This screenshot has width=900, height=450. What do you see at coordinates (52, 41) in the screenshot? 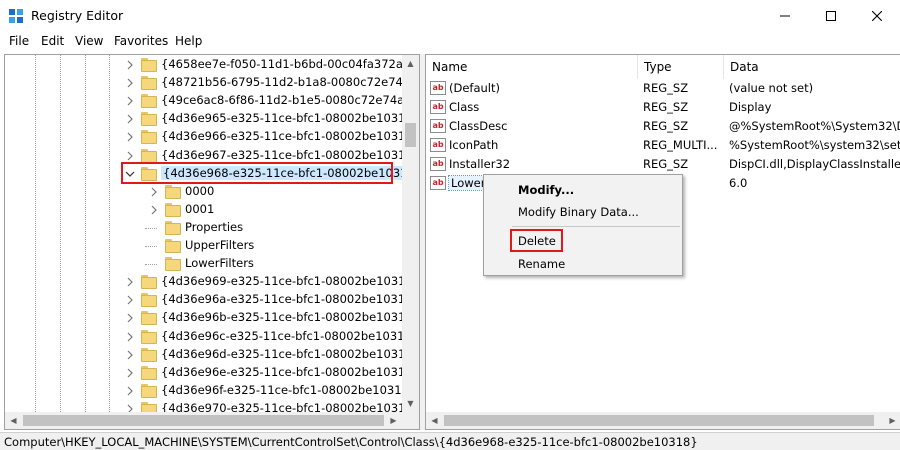
I see `menu-edit: Edit` at bounding box center [52, 41].